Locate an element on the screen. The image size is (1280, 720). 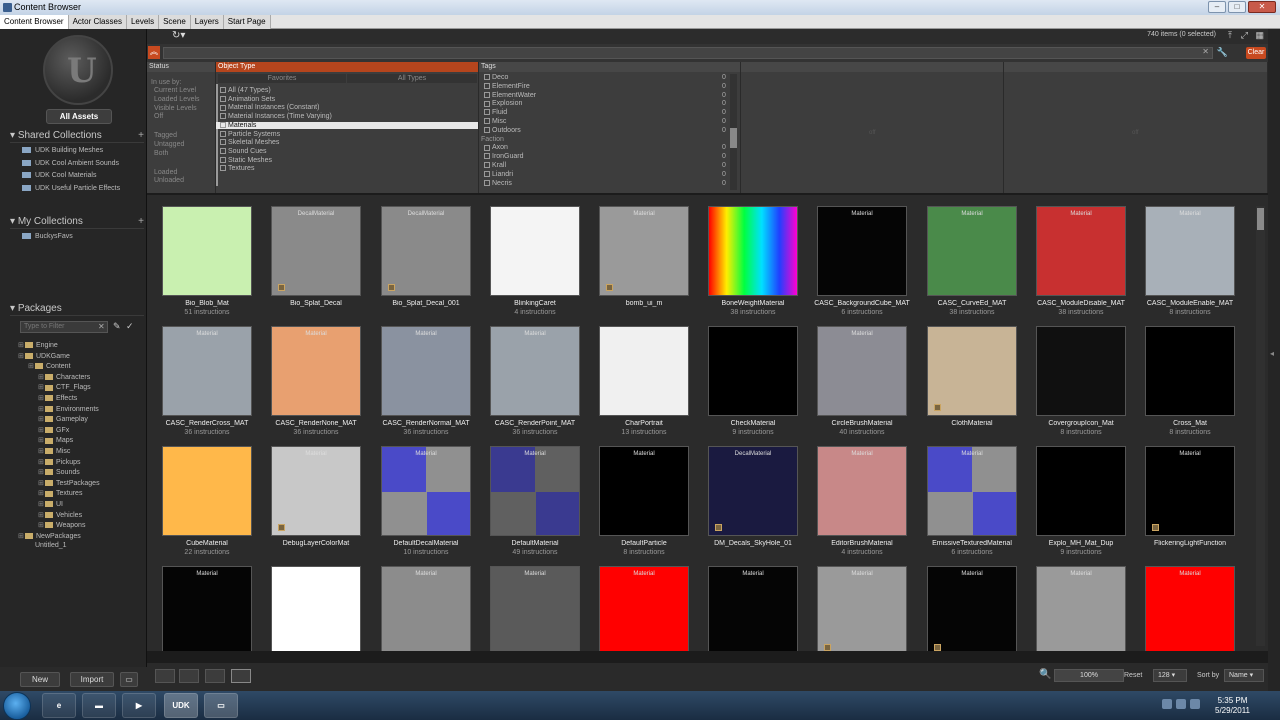
object-type-option: Materials is located at coordinates (347, 125).